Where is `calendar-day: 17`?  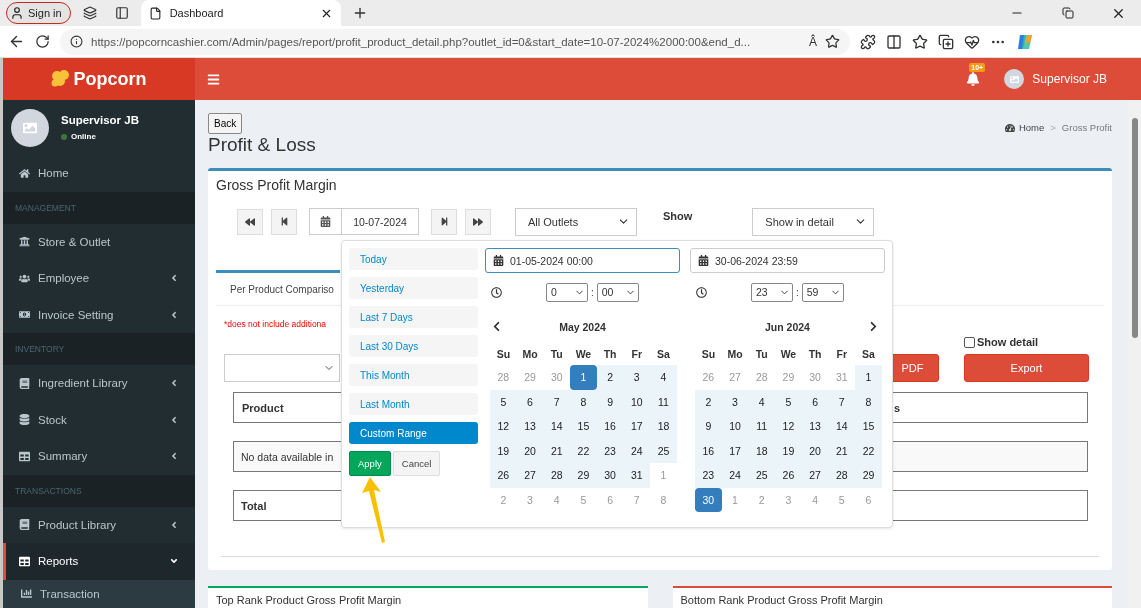 calendar-day: 17 is located at coordinates (637, 426).